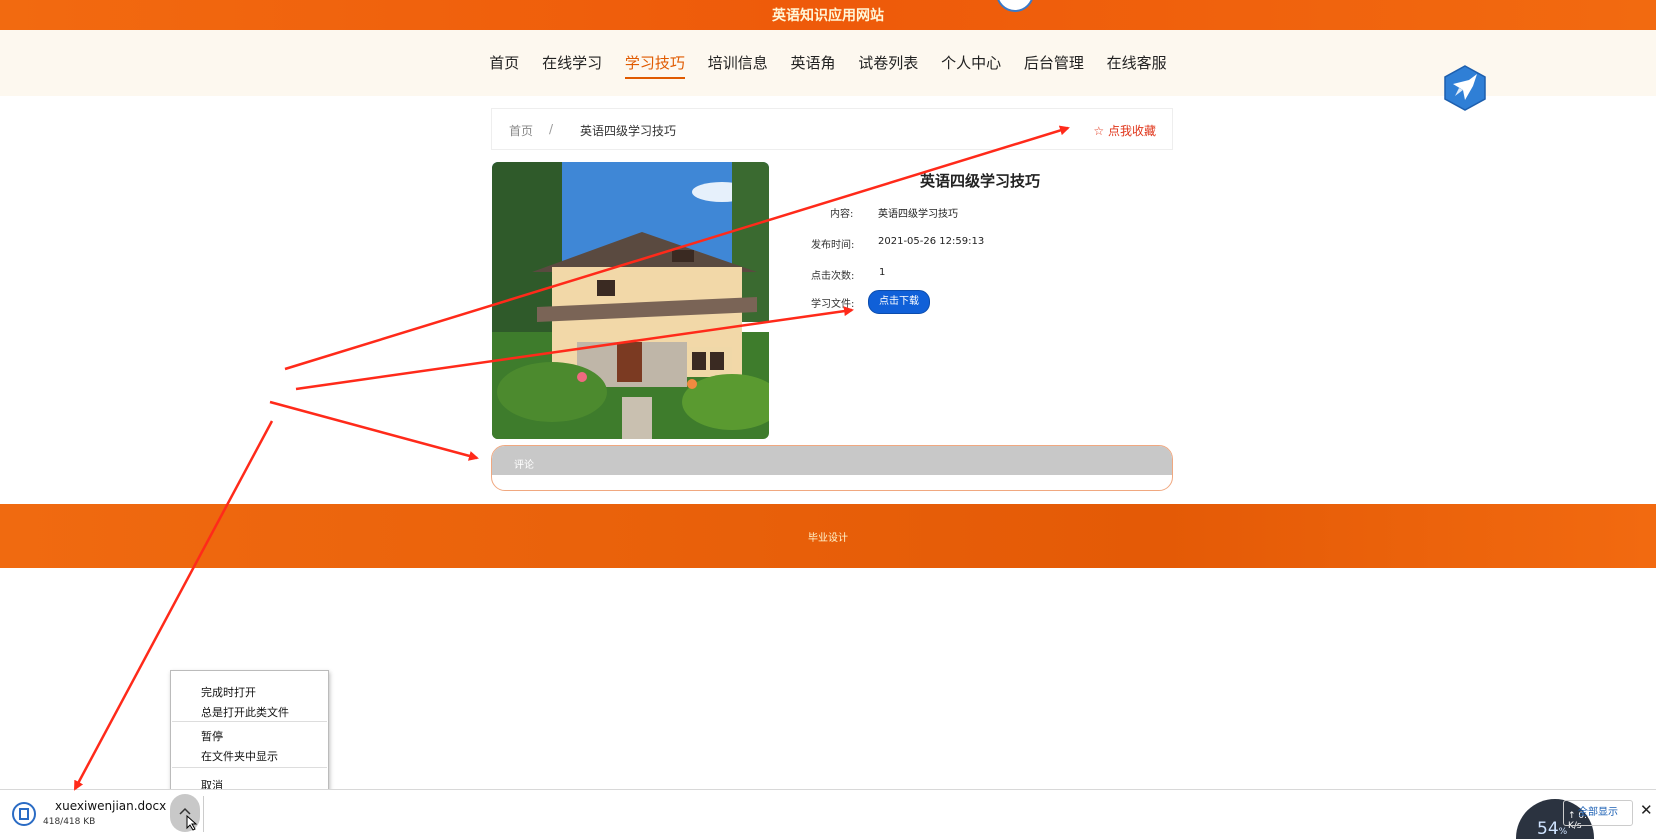  What do you see at coordinates (1124, 130) in the screenshot?
I see `favorite-link: ☆ 点我收藏` at bounding box center [1124, 130].